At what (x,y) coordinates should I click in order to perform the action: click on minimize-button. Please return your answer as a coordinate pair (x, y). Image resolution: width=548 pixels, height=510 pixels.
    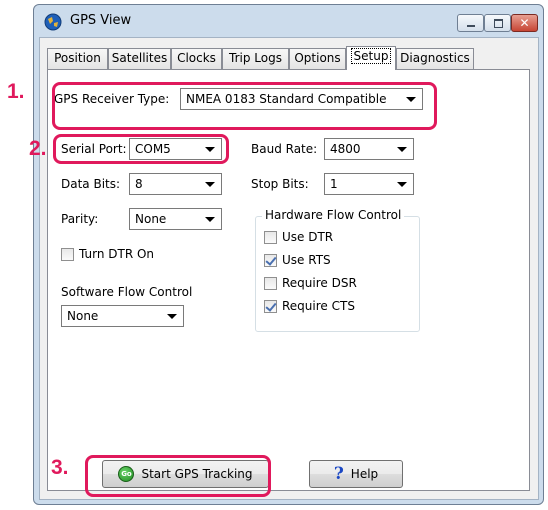
    Looking at the image, I should click on (470, 23).